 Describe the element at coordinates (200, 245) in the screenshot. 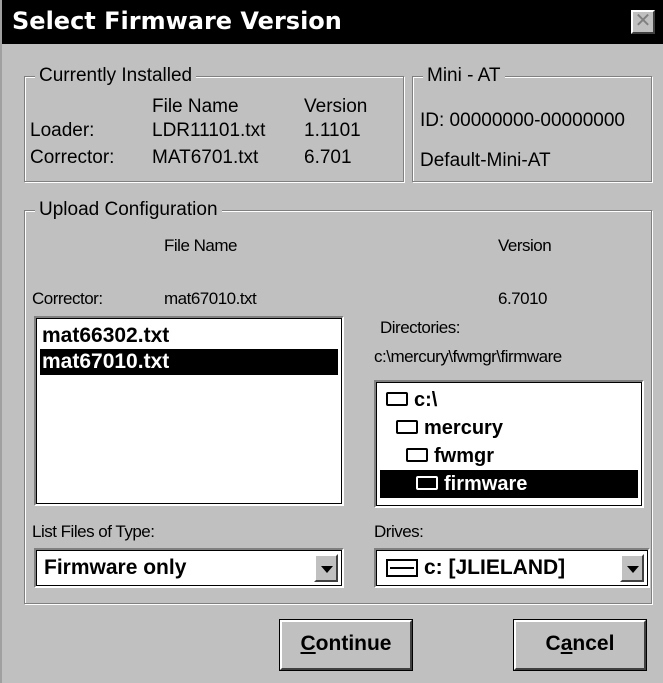

I see `upload-file-name-header: File Name` at that location.